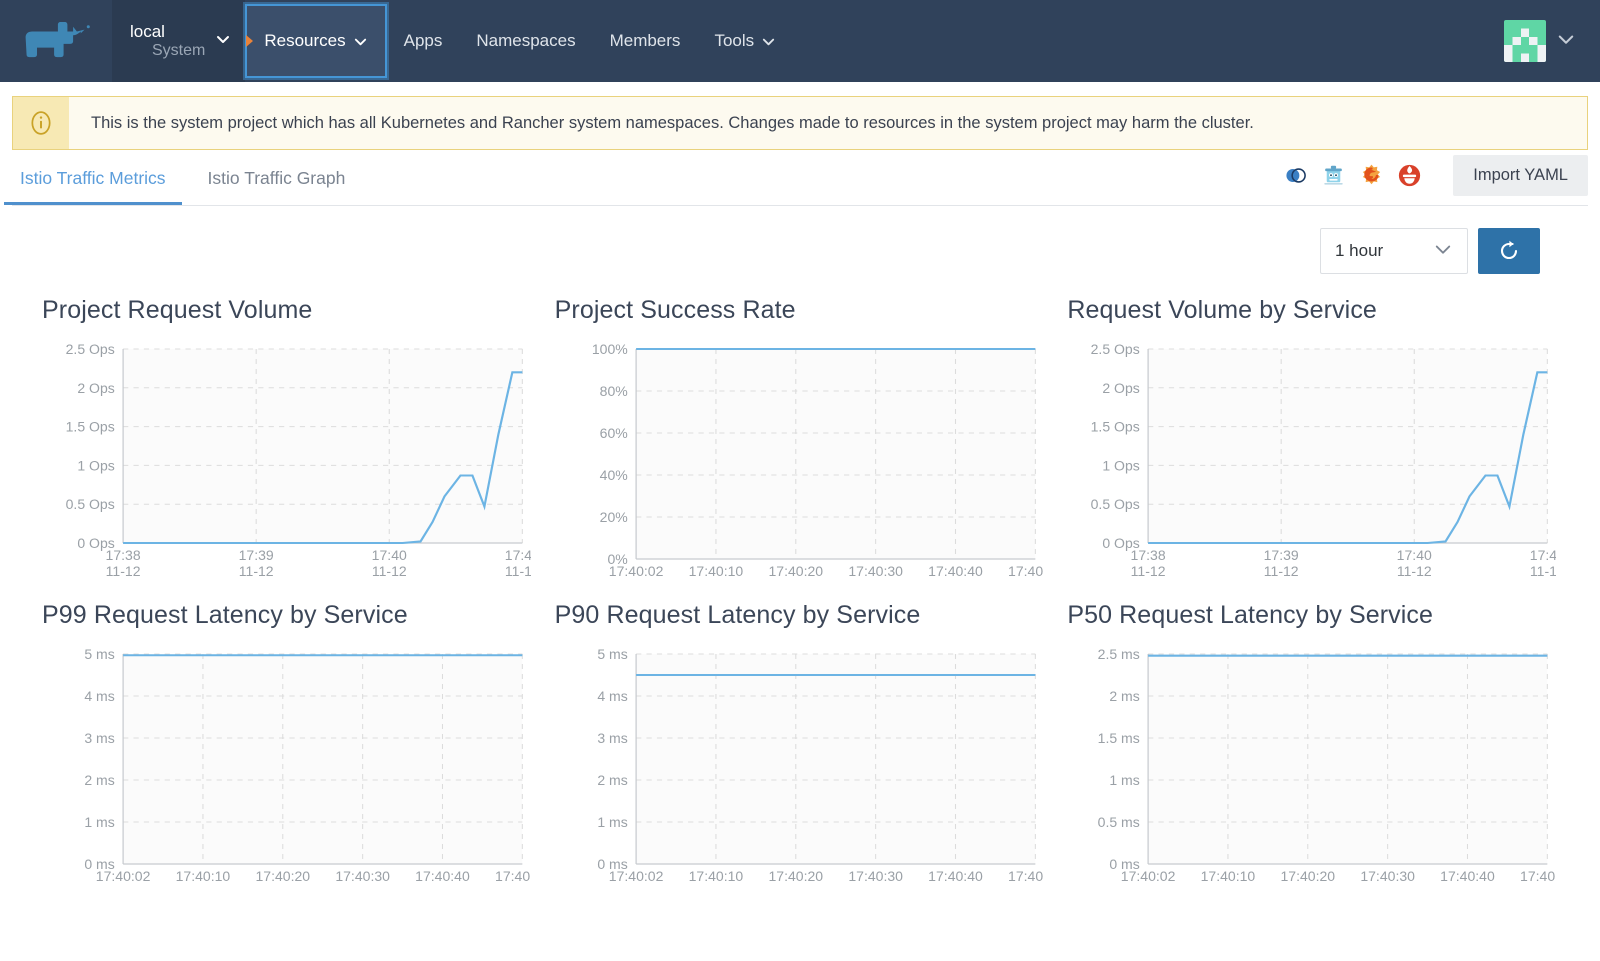  I want to click on prometheus-icon, so click(1409, 175).